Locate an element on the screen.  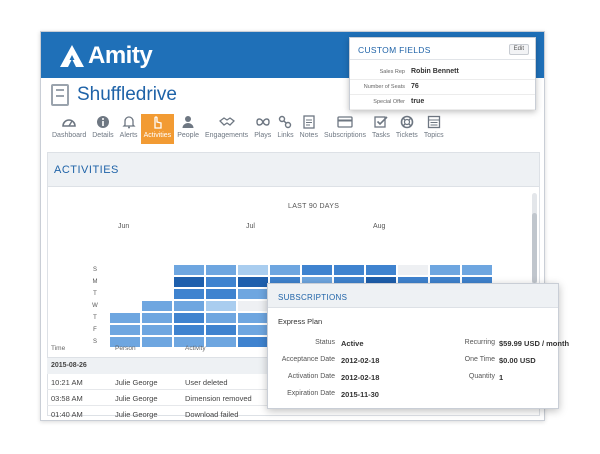
subscription-label: Quantity is located at coordinates (481, 376).